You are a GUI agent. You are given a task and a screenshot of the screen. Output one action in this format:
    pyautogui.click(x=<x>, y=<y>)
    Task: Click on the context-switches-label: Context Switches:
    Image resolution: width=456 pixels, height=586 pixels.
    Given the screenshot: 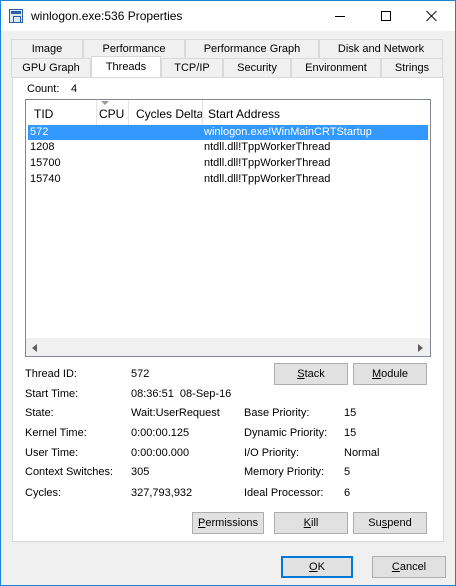 What is the action you would take?
    pyautogui.click(x=69, y=472)
    